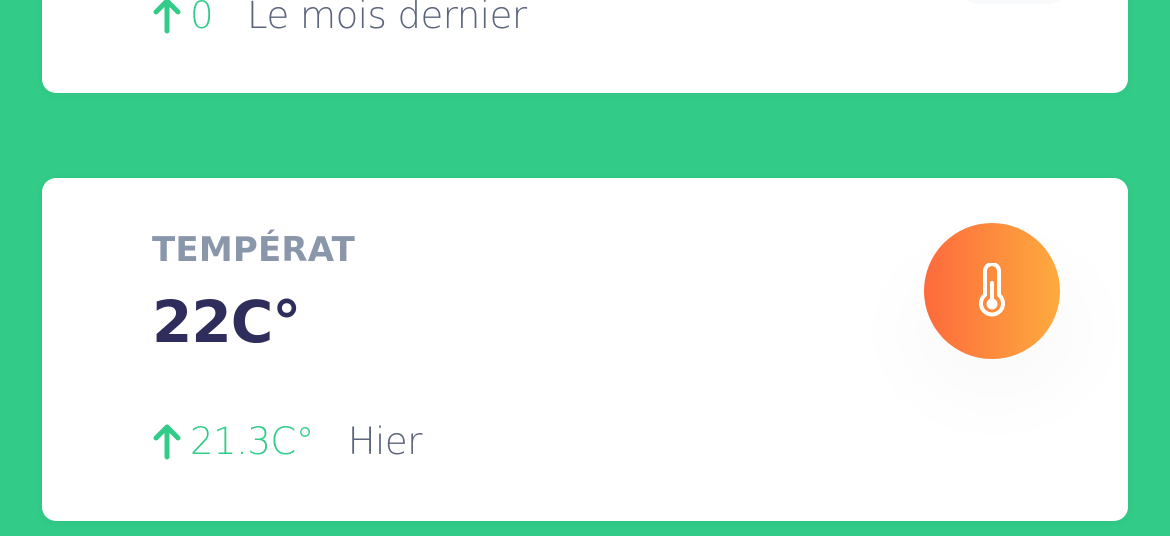 This screenshot has height=536, width=1170. I want to click on change-caption: Hier, so click(385, 441).